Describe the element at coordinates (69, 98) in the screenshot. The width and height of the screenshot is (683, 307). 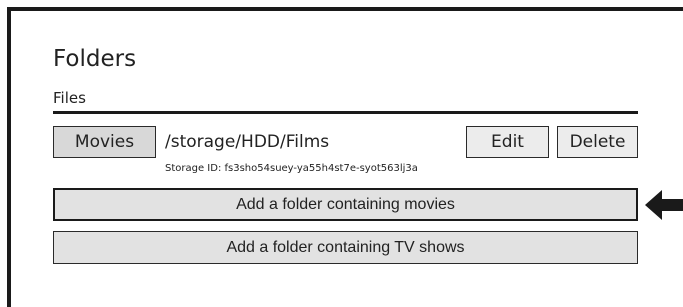
I see `section-subtitle: Files` at that location.